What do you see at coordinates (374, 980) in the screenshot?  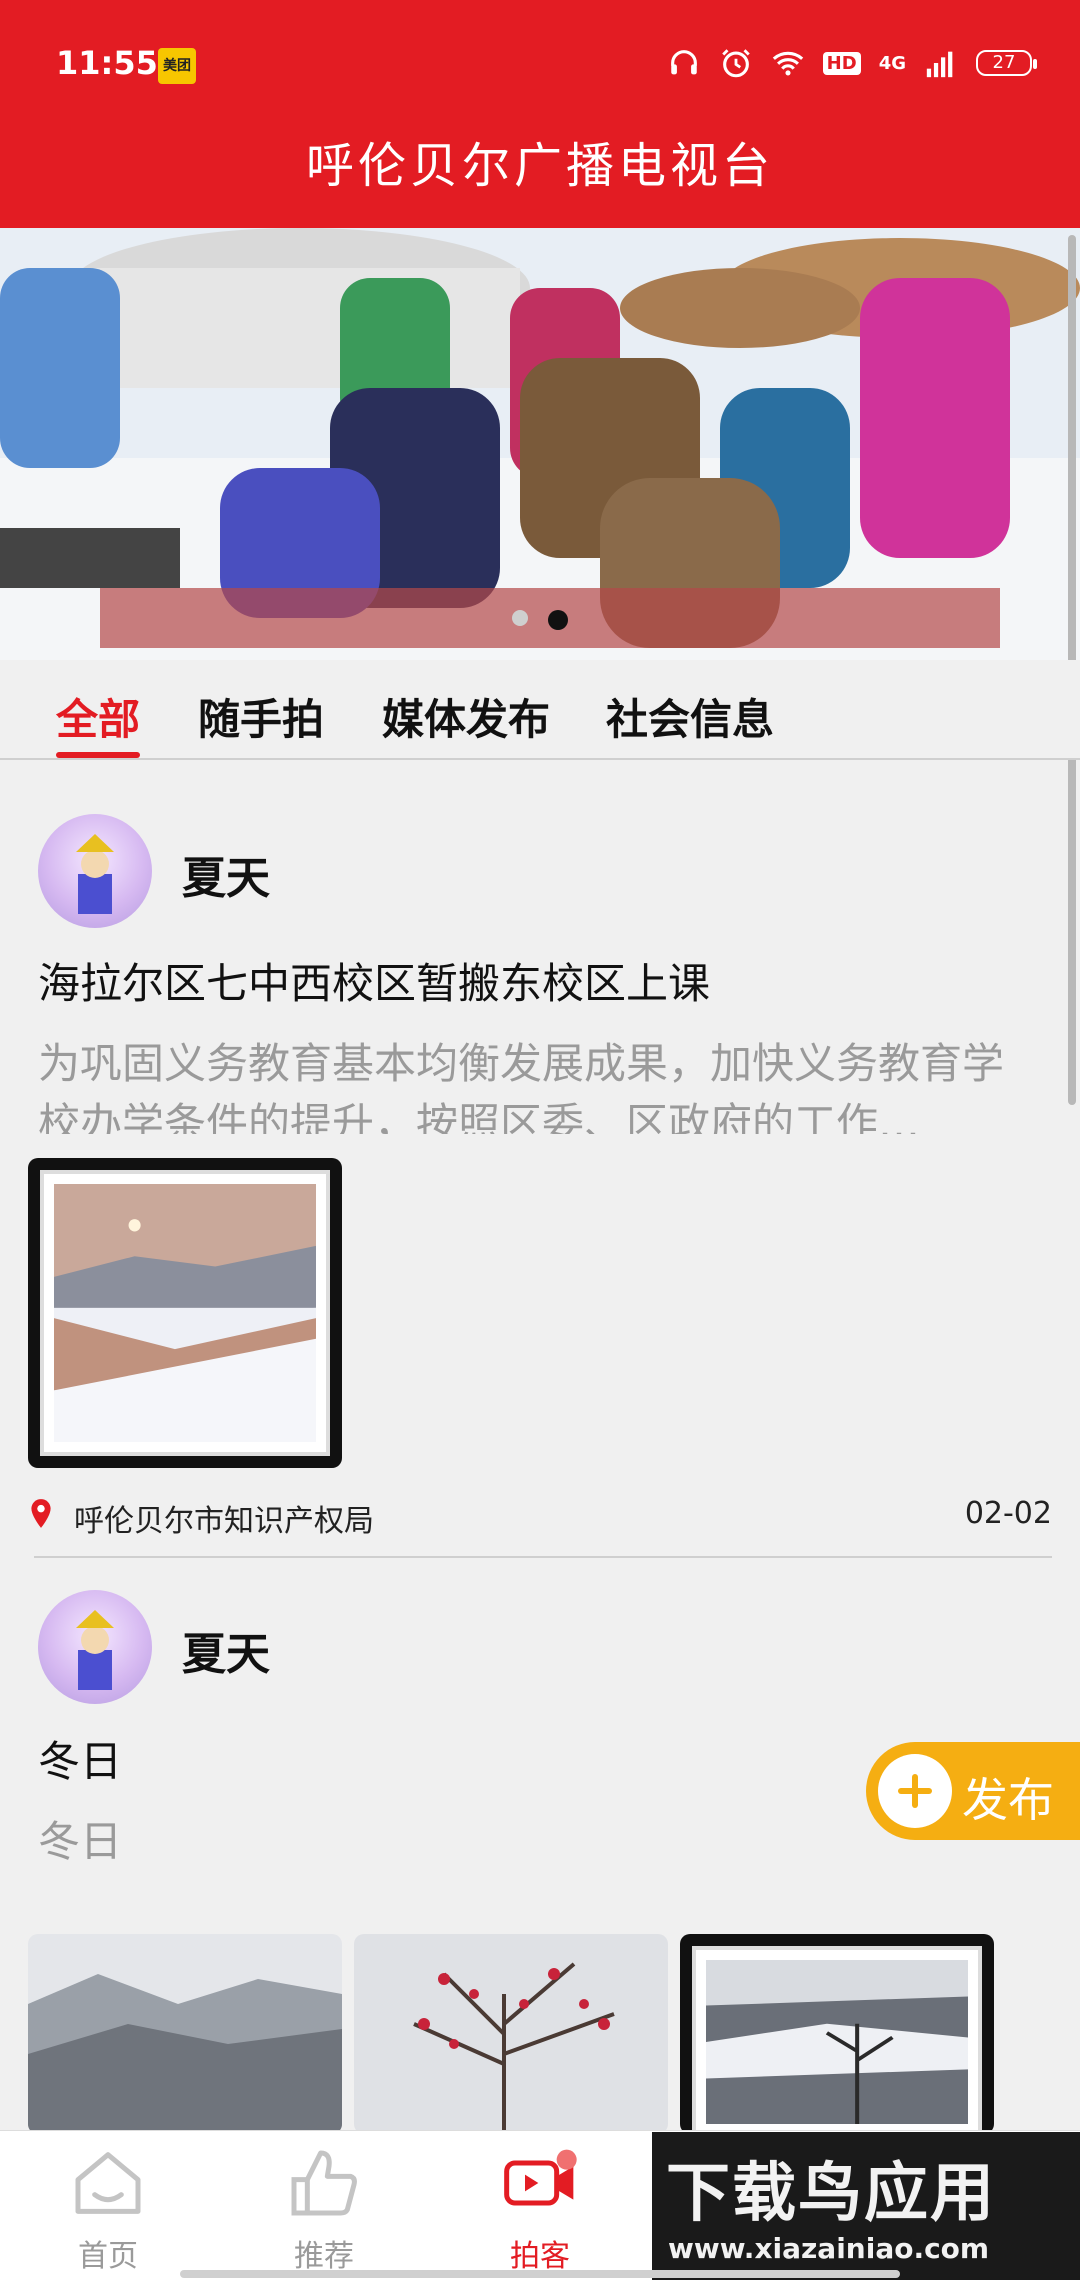 I see `post-title: 海拉尔区七中西校区暂搬东校区上课` at bounding box center [374, 980].